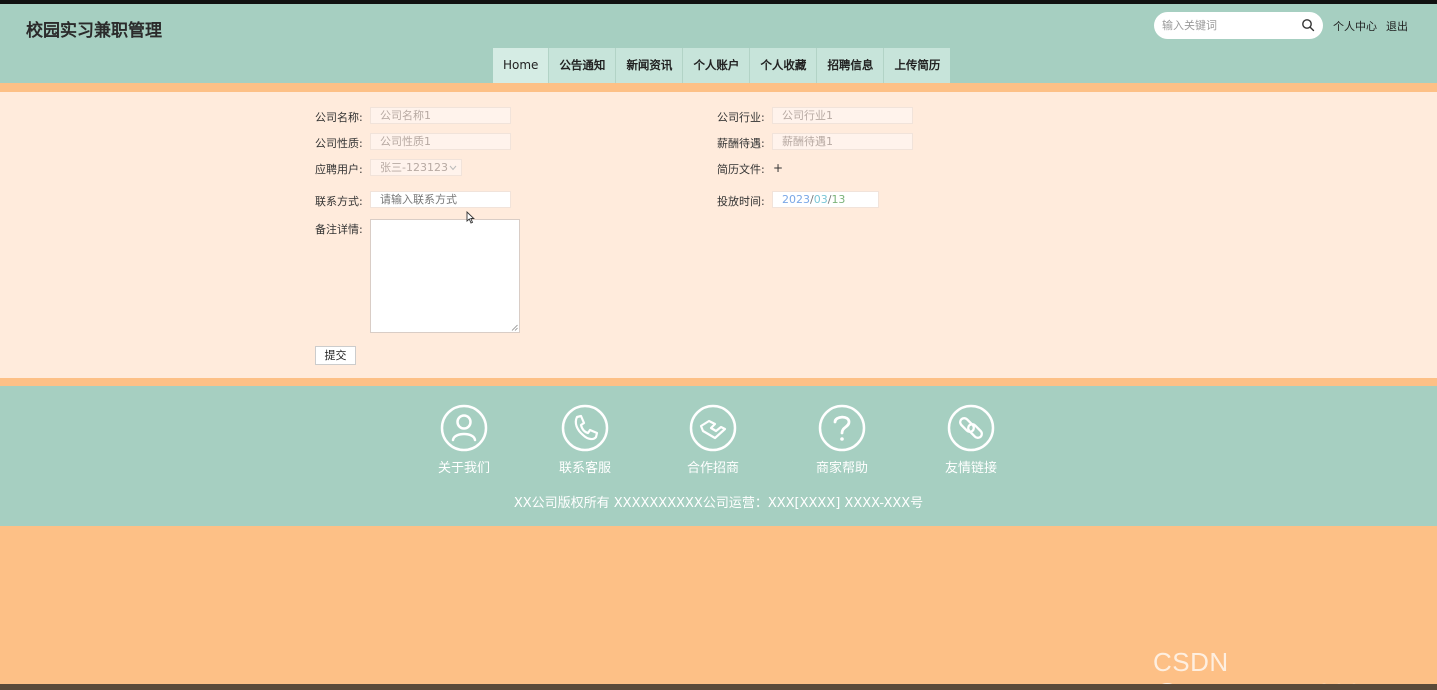 Image resolution: width=1437 pixels, height=690 pixels. I want to click on footer-partnership: 合作招商, so click(713, 440).